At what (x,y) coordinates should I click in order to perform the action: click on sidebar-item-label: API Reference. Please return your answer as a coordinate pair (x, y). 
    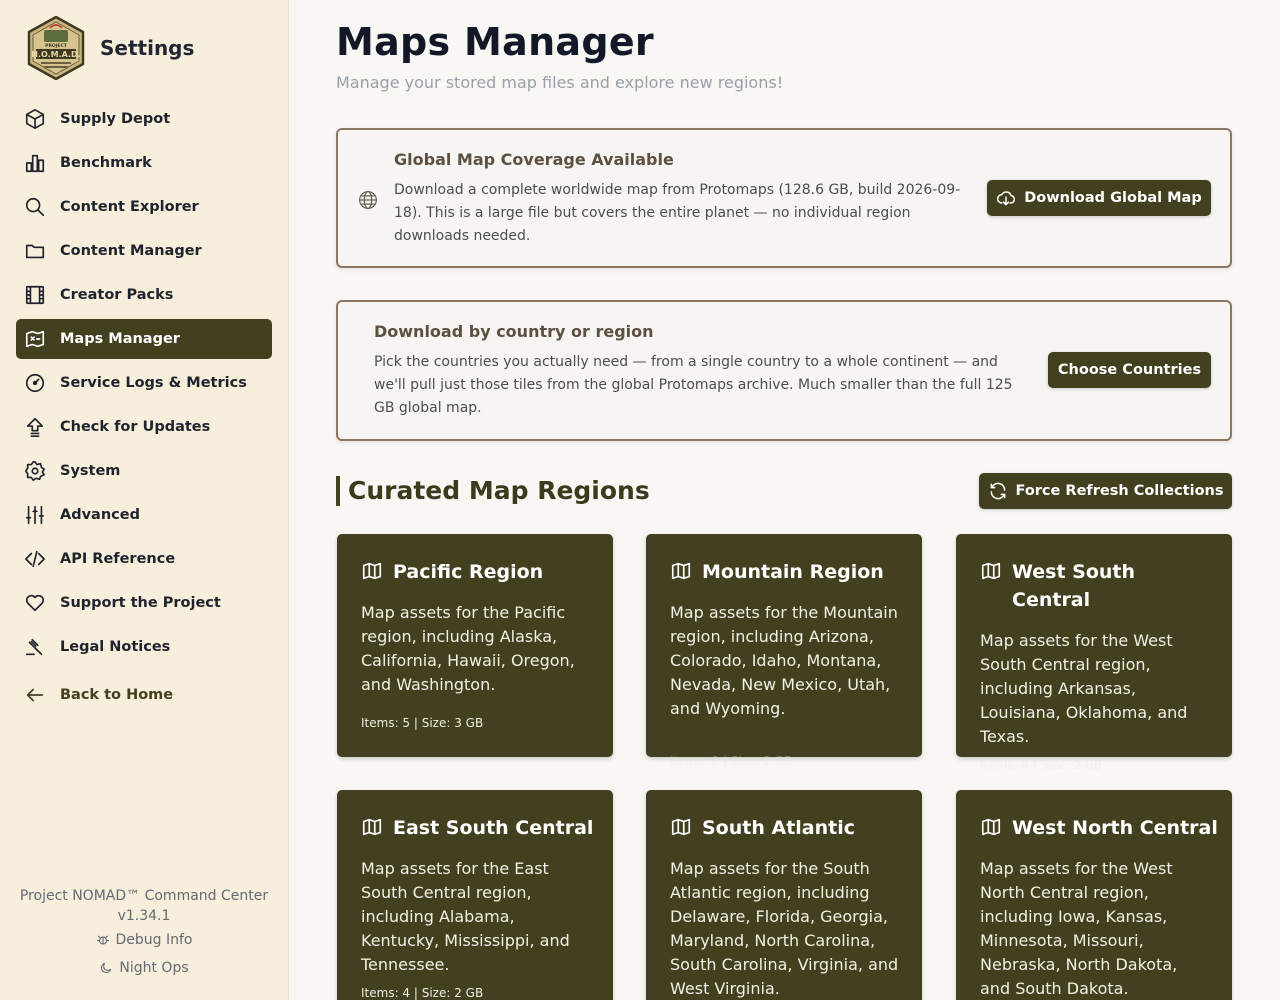
    Looking at the image, I should click on (118, 559).